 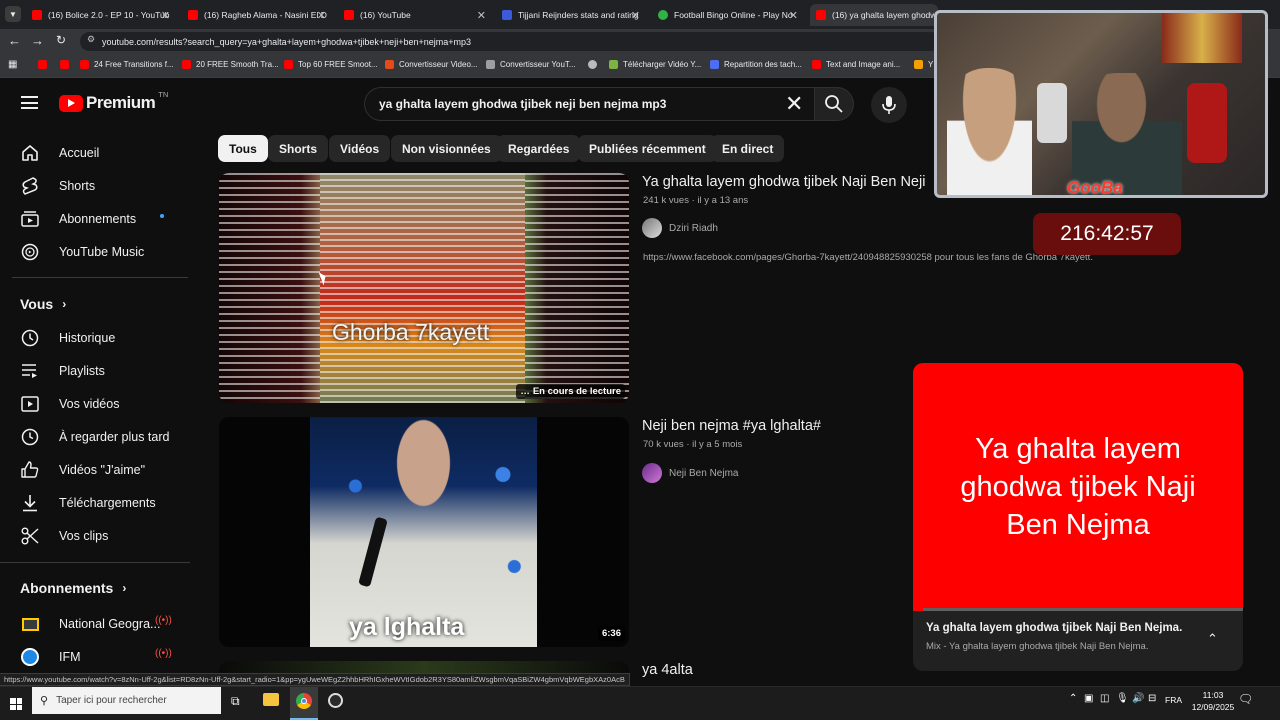 What do you see at coordinates (1073, 698) in the screenshot?
I see `tray-chevron-up-icon: ⌃` at bounding box center [1073, 698].